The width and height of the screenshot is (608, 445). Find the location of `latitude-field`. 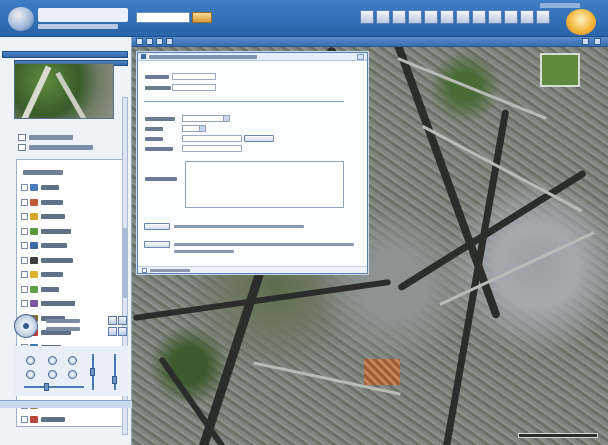

latitude-field is located at coordinates (194, 76).